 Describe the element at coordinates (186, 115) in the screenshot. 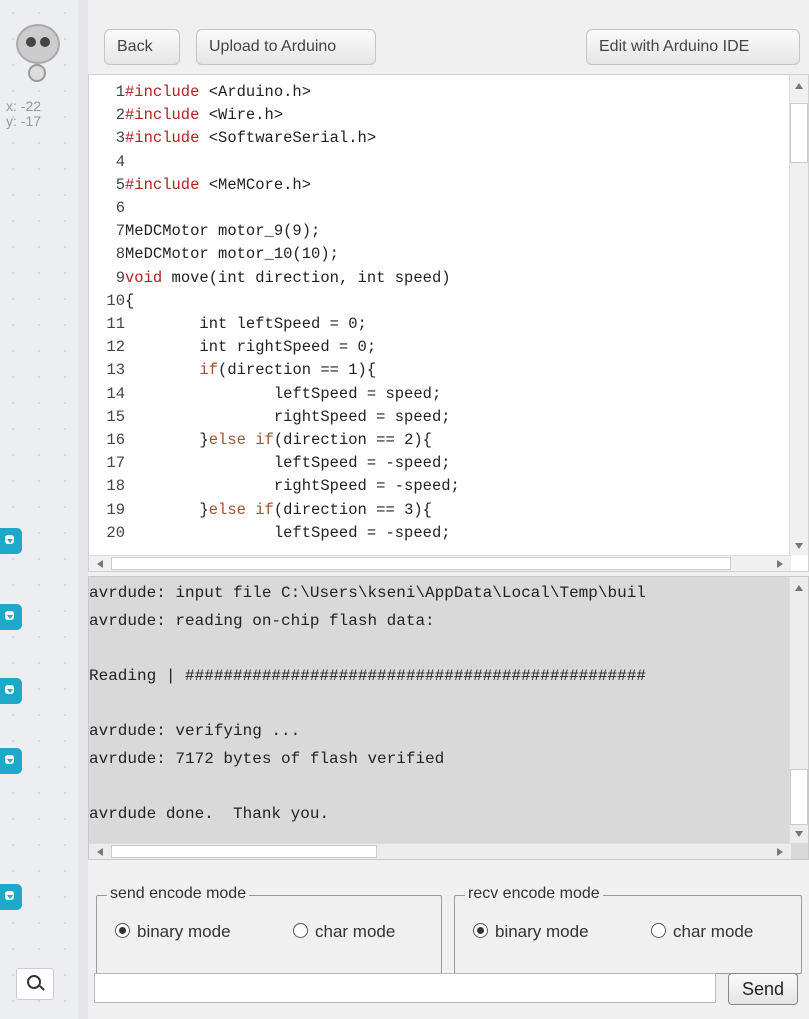

I see `code-line: 2#include <Wire.h>` at that location.